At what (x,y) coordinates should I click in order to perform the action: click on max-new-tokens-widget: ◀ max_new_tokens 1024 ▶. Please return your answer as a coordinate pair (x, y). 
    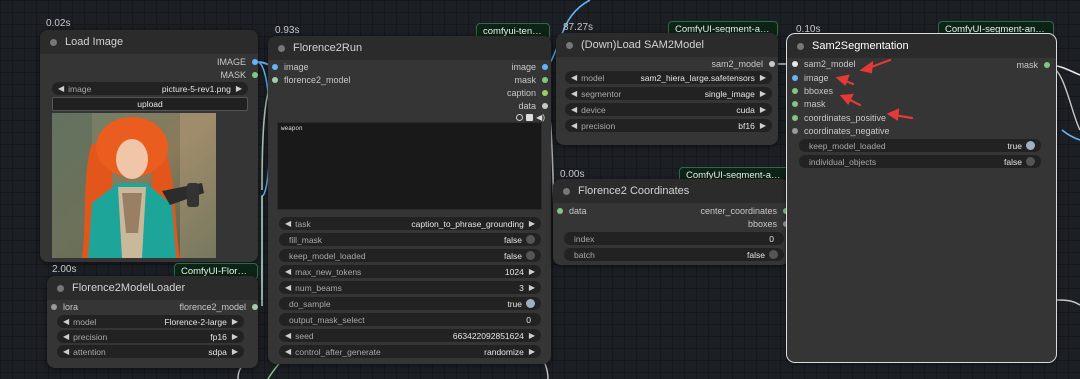
    Looking at the image, I should click on (410, 271).